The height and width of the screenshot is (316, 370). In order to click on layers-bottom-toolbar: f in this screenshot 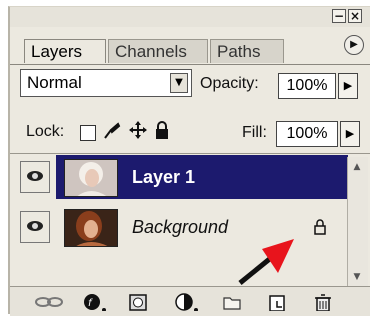, I will do `click(190, 301)`.